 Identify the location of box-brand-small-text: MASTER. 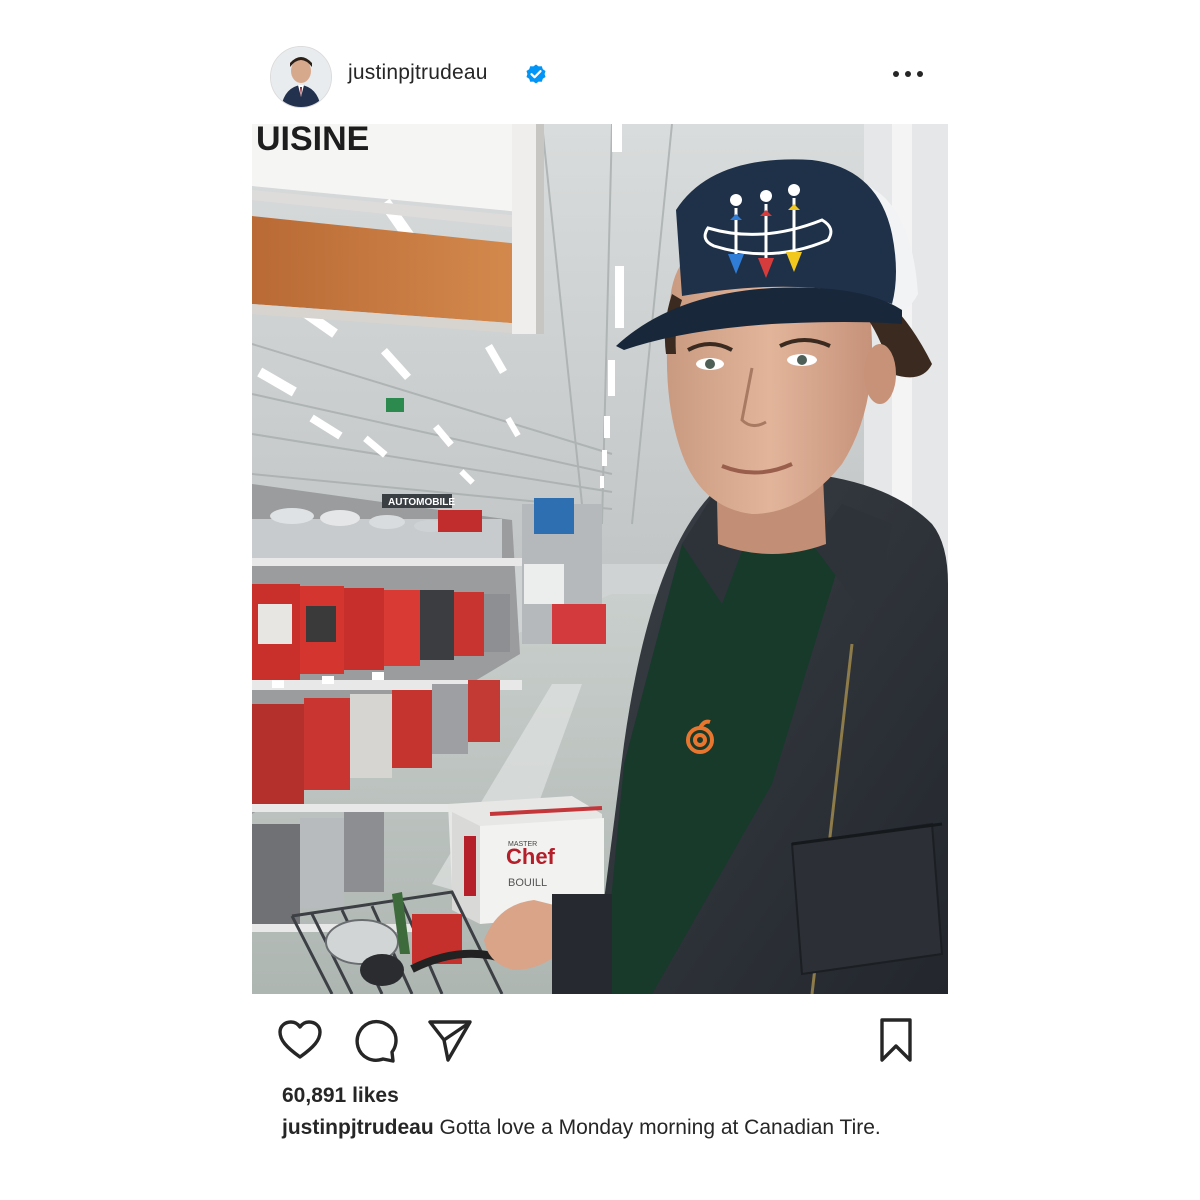
(522, 844).